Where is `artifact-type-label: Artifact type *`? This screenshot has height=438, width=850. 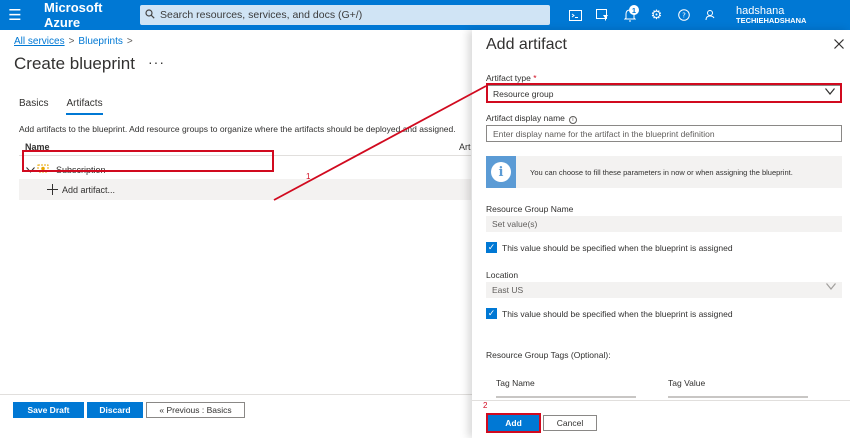
artifact-type-label: Artifact type * is located at coordinates (511, 78).